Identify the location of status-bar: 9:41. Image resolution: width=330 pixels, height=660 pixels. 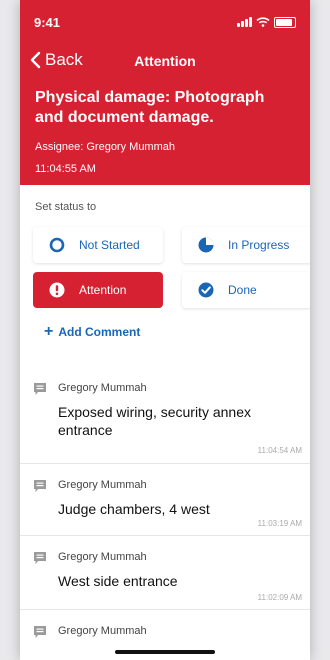
(165, 22).